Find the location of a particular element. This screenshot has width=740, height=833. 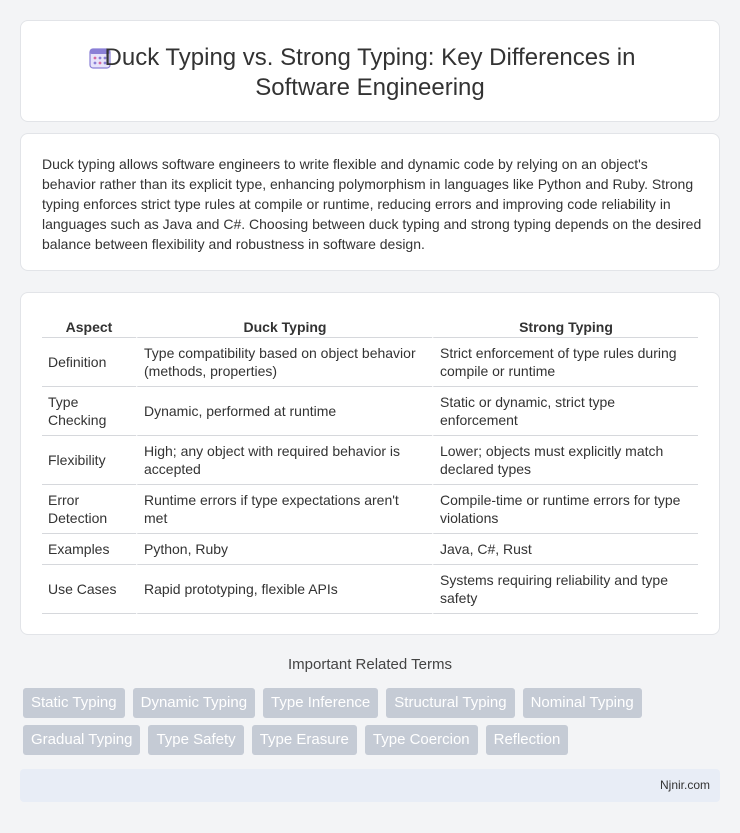

cell-aspect: Use Cases is located at coordinates (89, 589).